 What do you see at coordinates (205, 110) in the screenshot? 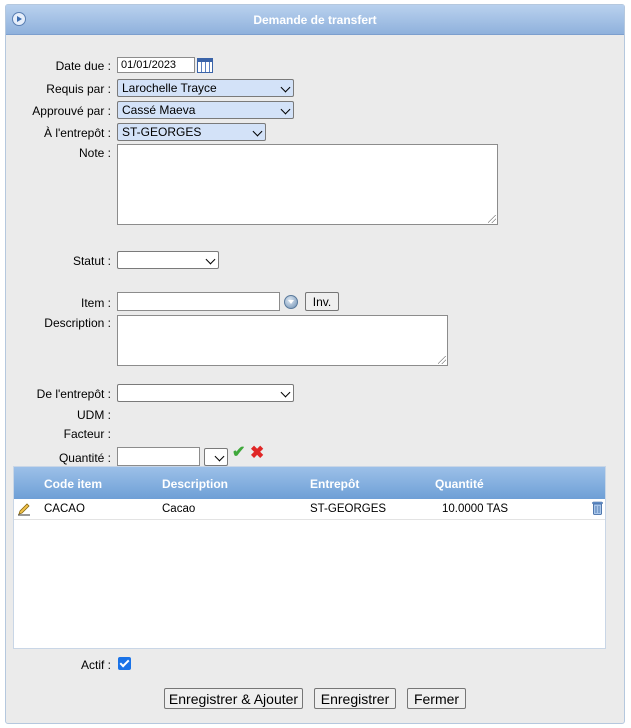
I see `approuve-par-select: Cassé Maeva` at bounding box center [205, 110].